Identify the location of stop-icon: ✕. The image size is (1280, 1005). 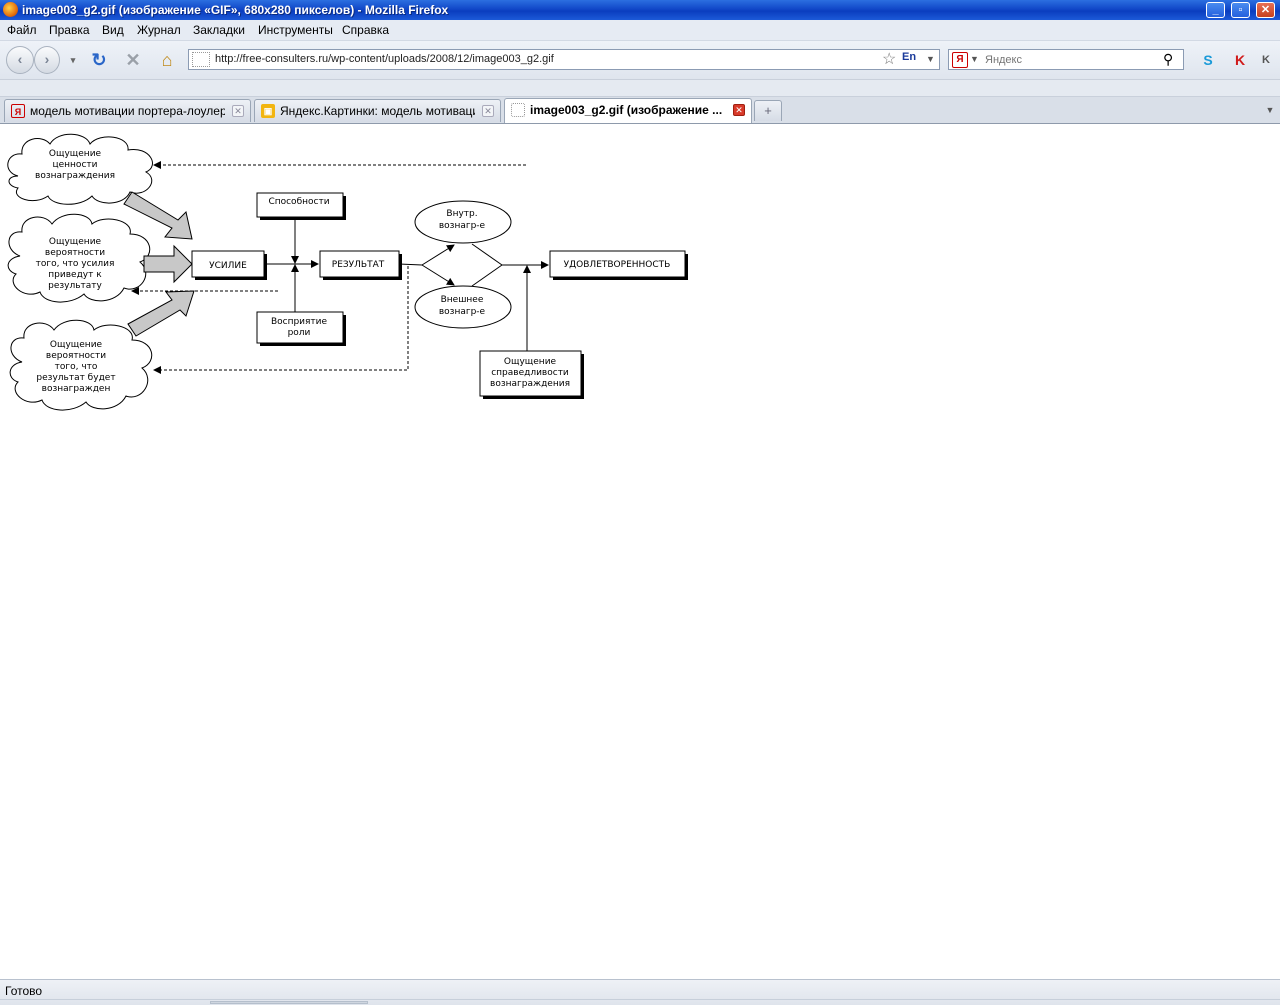
(133, 60).